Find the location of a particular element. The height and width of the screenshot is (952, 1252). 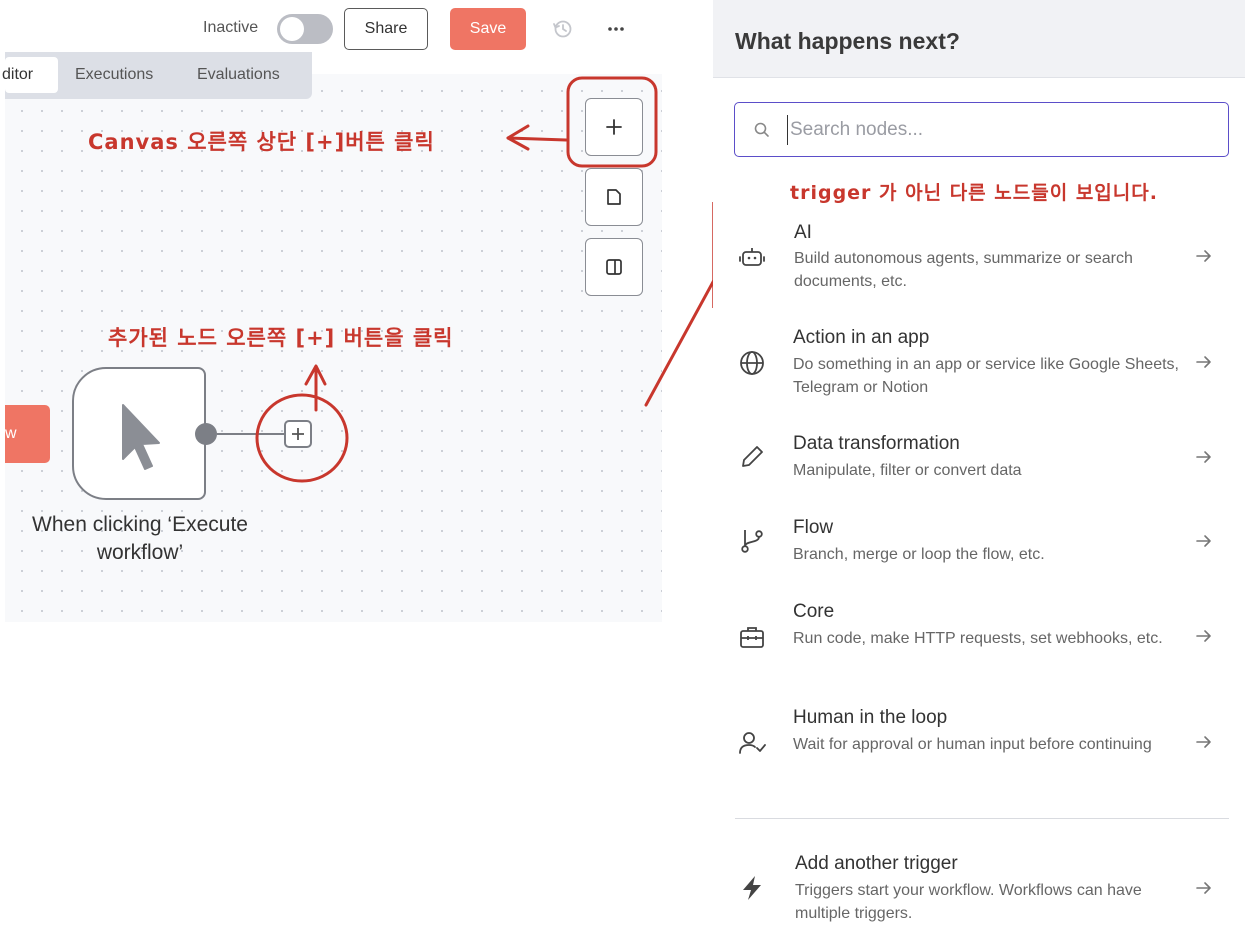

annotation-node-plus: 추가된 노드 오른쪽 [+] 버튼을 클릭 is located at coordinates (281, 338).